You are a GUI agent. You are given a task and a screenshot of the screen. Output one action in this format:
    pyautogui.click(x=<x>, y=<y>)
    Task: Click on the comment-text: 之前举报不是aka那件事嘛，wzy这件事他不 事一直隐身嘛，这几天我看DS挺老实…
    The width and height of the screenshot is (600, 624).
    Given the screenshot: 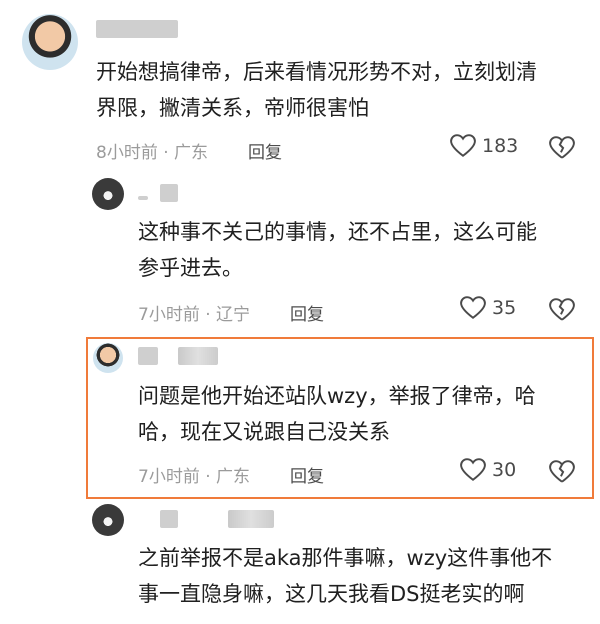 What is the action you would take?
    pyautogui.click(x=345, y=576)
    